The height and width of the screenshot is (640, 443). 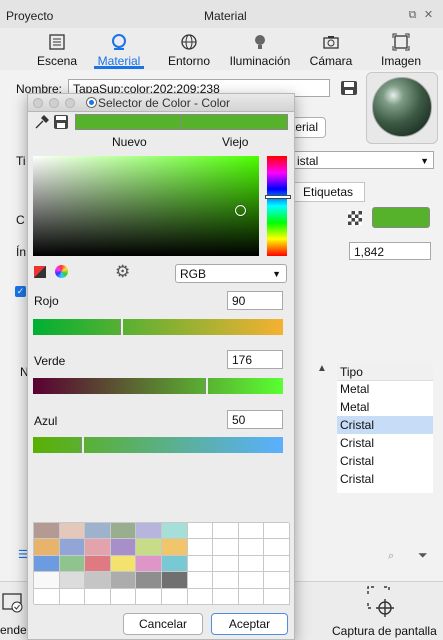 I want to click on green-slider-thumb, so click(x=206, y=386).